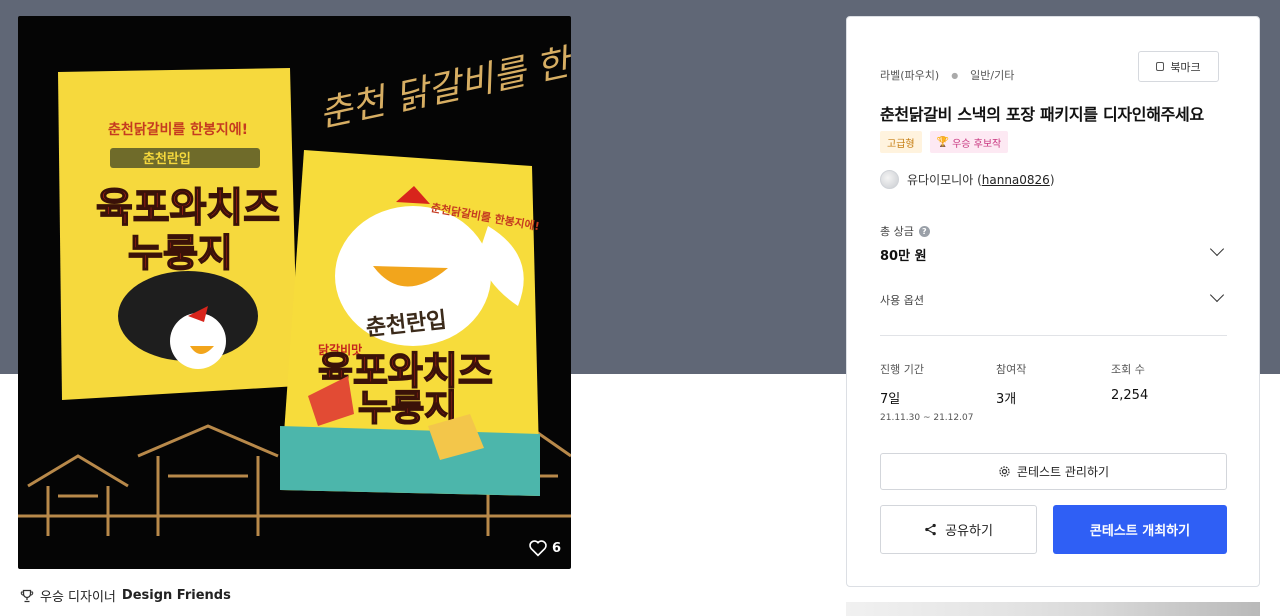 The image size is (1280, 616). I want to click on views-label: 조회 수, so click(1128, 369).